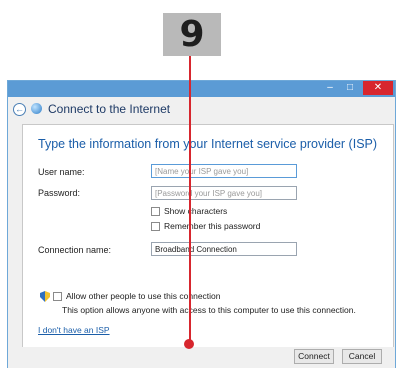  Describe the element at coordinates (190, 200) in the screenshot. I see `callout-pointer-line` at that location.